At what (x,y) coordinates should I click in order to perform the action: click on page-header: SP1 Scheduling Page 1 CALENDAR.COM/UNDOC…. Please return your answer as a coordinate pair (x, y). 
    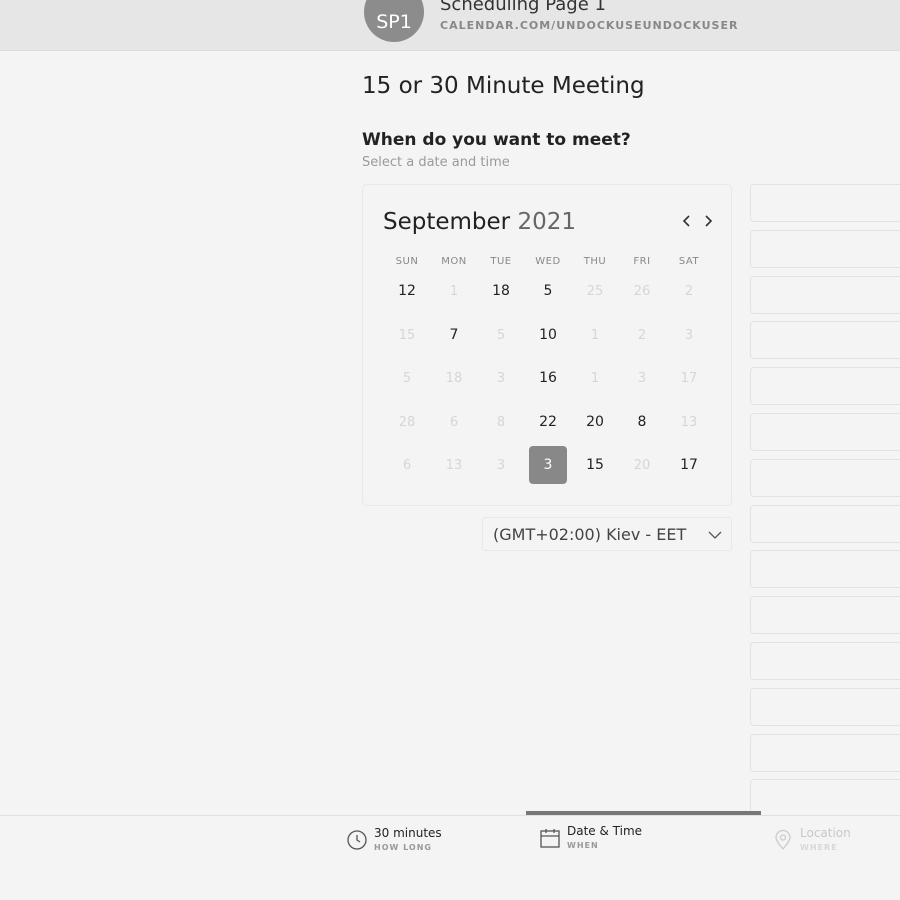
    Looking at the image, I should click on (450, 25).